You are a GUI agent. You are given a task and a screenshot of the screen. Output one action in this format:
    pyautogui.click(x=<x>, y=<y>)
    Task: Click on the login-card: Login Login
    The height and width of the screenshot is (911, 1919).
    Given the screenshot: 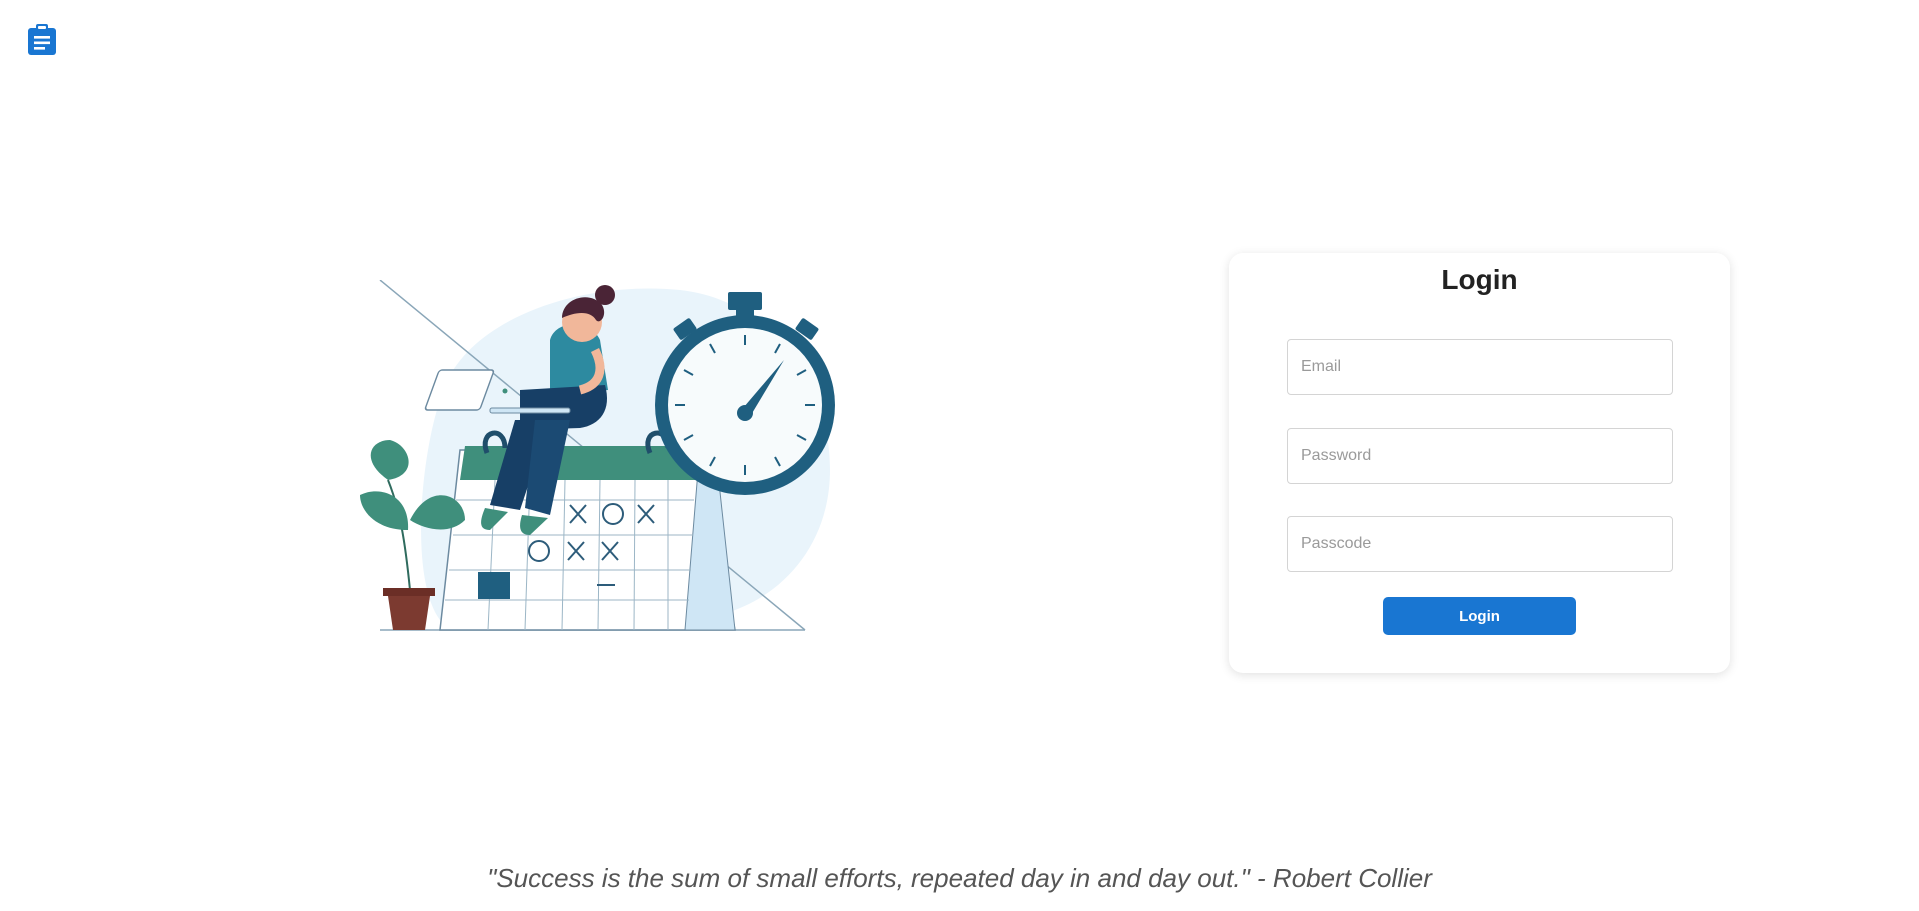 What is the action you would take?
    pyautogui.click(x=1479, y=463)
    